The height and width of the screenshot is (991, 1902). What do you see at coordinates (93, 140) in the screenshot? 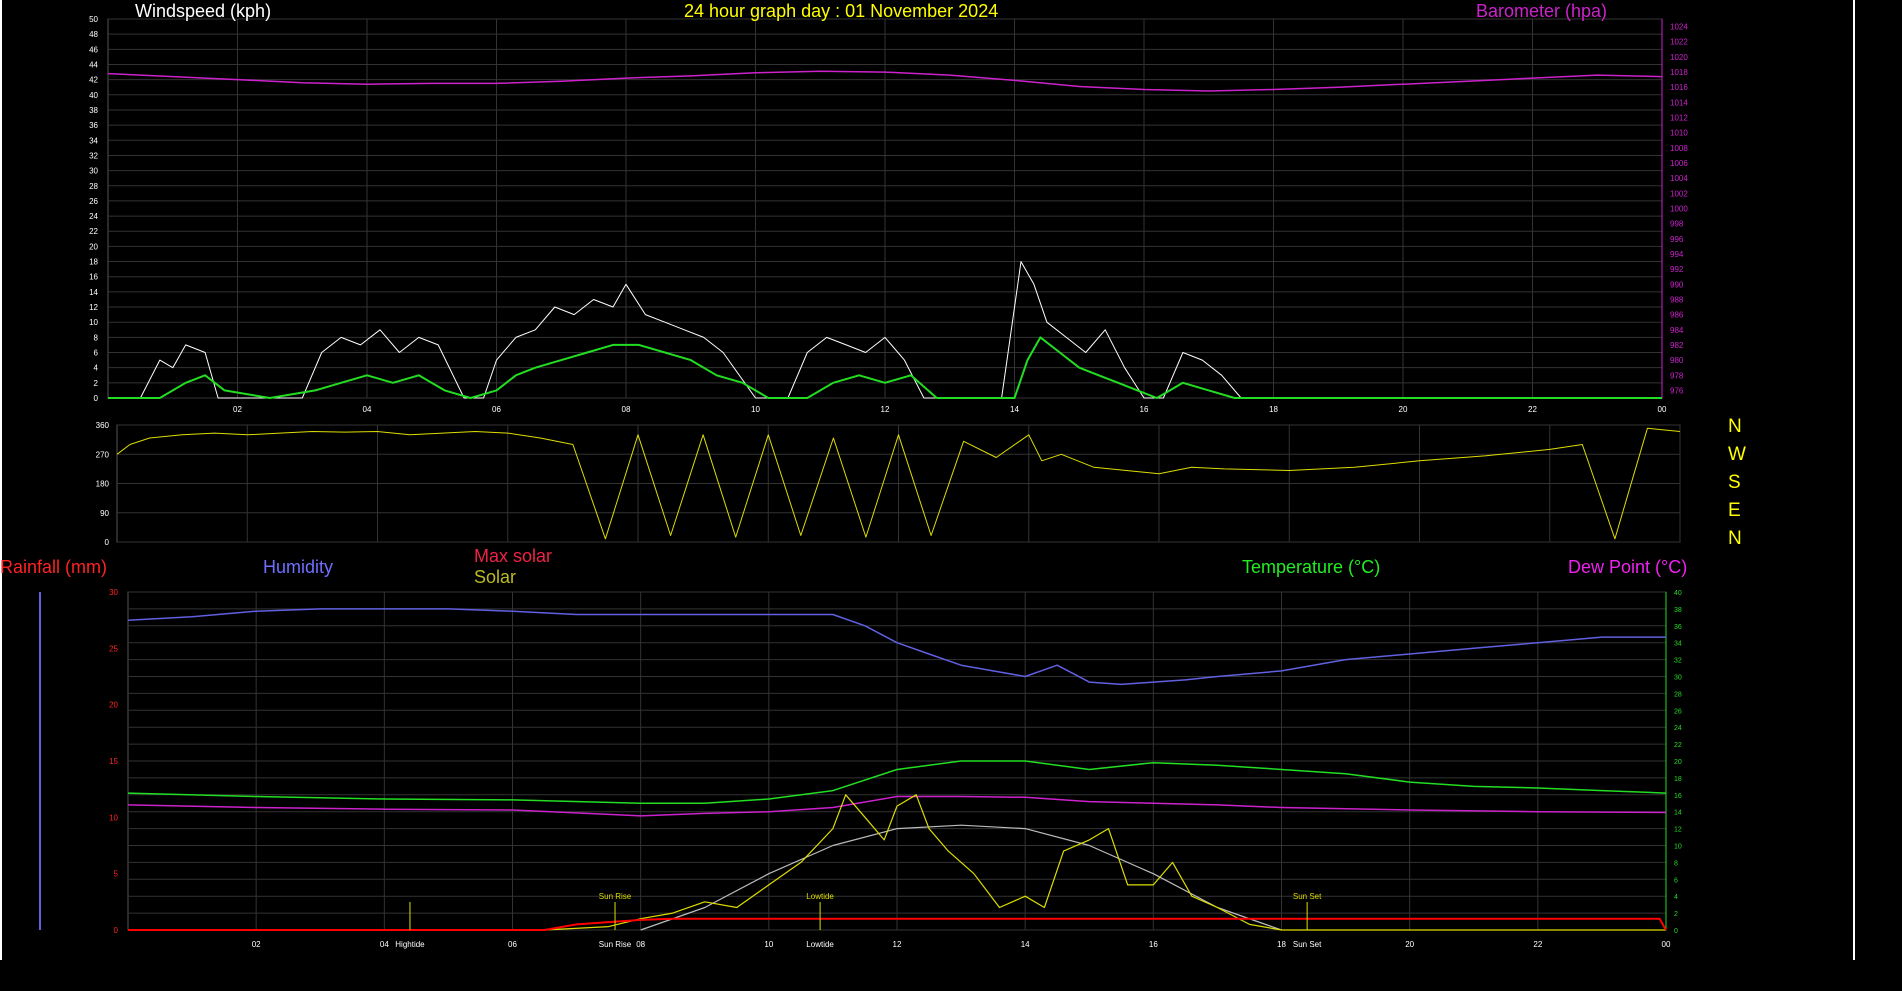
I see `wind-tick-label: 34` at bounding box center [93, 140].